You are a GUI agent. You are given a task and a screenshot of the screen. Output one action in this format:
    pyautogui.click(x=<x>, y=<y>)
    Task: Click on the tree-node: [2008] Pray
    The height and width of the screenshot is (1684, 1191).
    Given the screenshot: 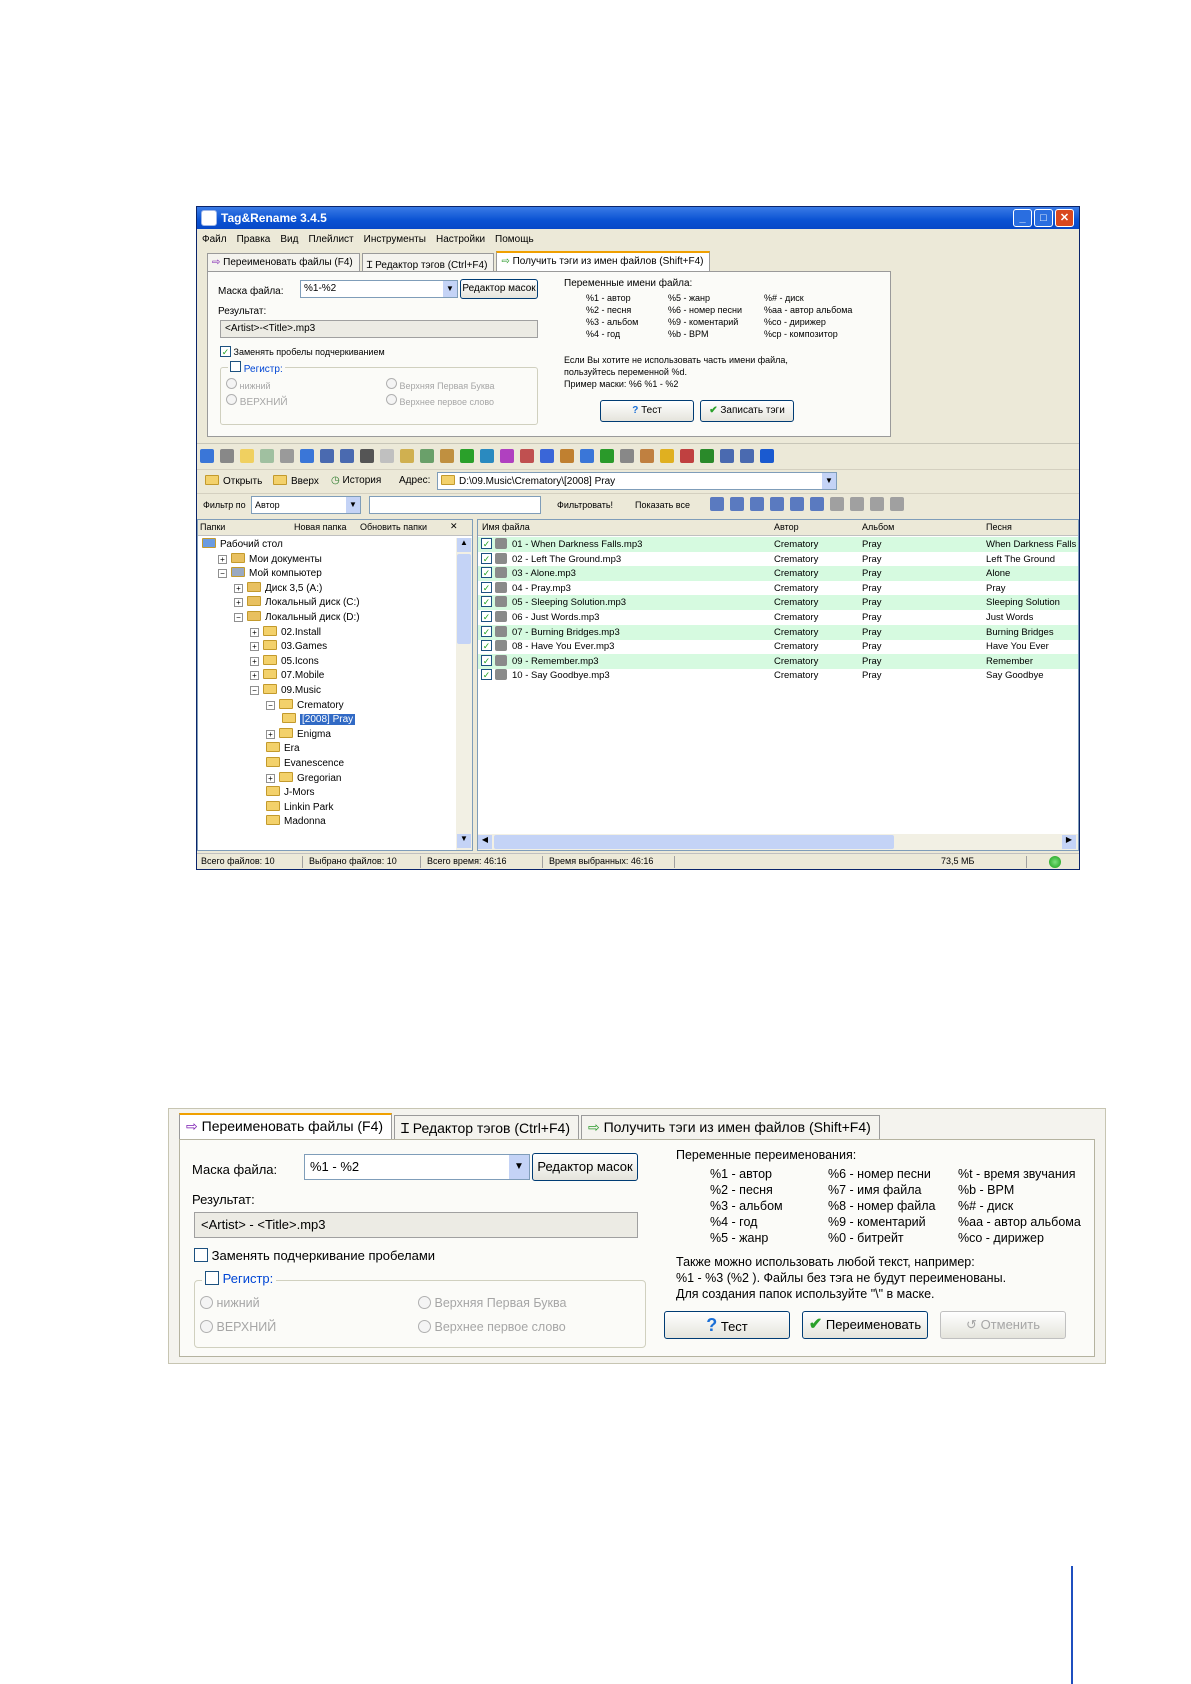 What is the action you would take?
    pyautogui.click(x=319, y=720)
    